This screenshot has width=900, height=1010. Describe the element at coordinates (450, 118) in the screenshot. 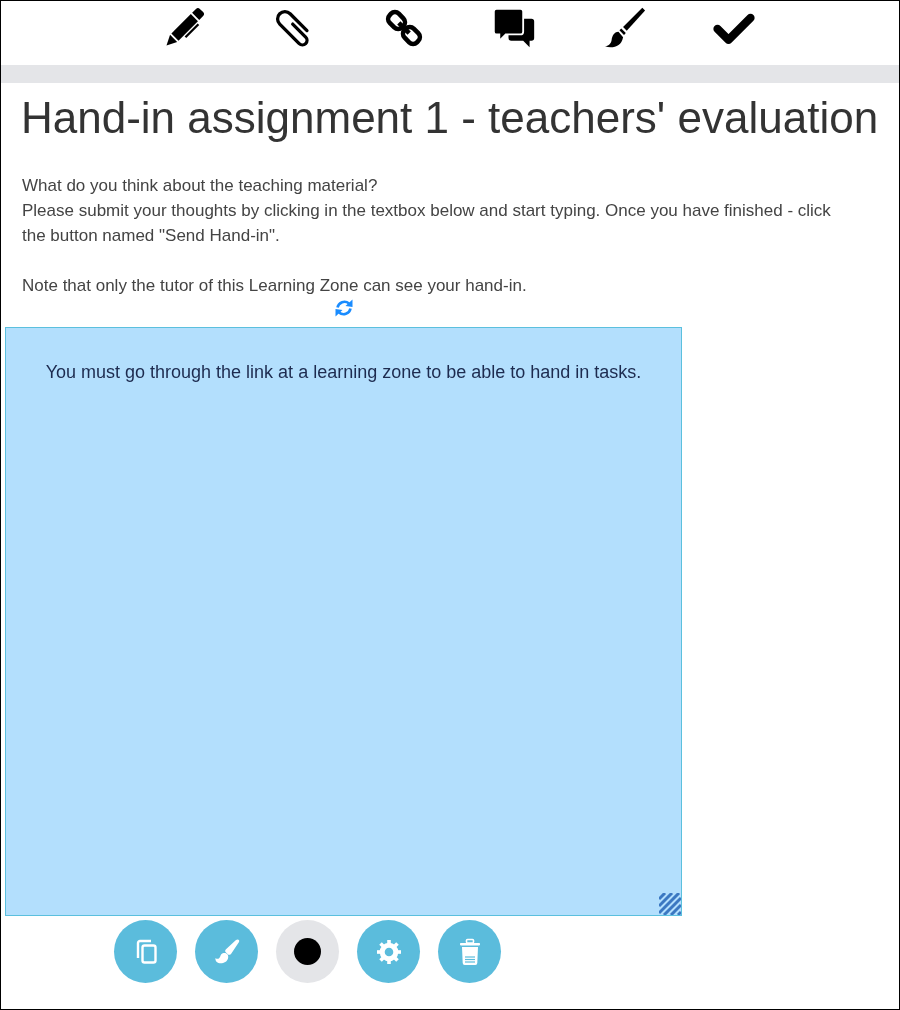

I see `assignment-title: Hand-in assignment 1 - teachers' evaluation` at that location.